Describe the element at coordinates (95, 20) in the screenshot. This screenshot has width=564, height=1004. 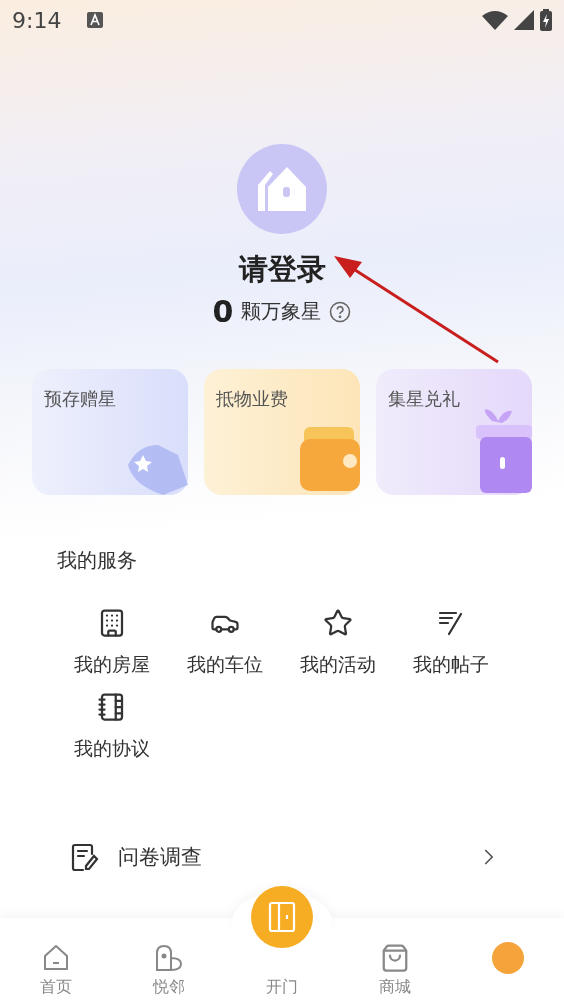
I see `keyboard-notification-icon` at that location.